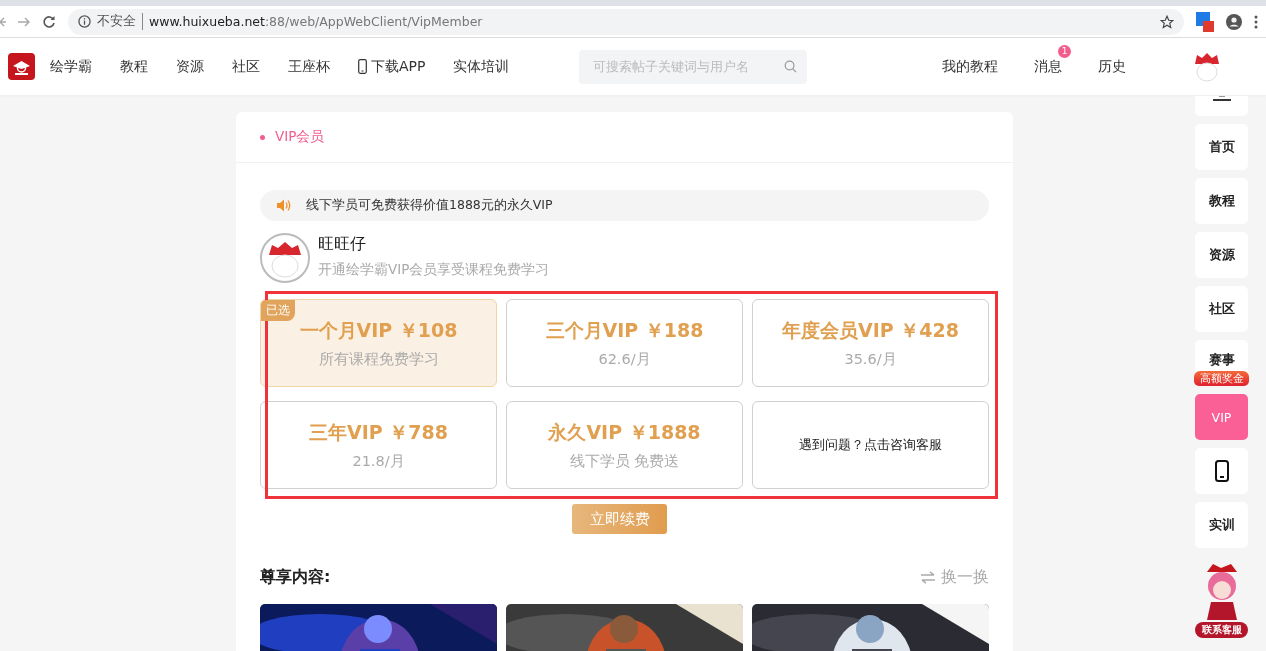  I want to click on swap-icon, so click(928, 577).